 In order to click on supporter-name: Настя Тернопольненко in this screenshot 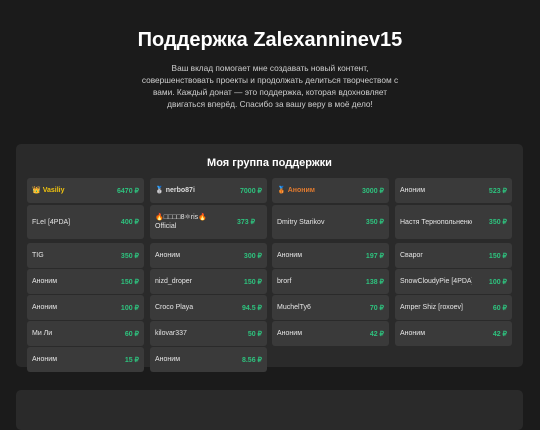, I will do `click(436, 222)`.